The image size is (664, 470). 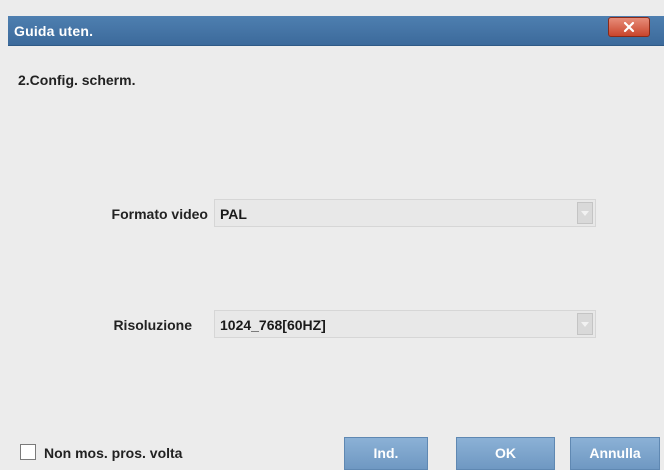 What do you see at coordinates (159, 214) in the screenshot?
I see `video-format-label: Formato video` at bounding box center [159, 214].